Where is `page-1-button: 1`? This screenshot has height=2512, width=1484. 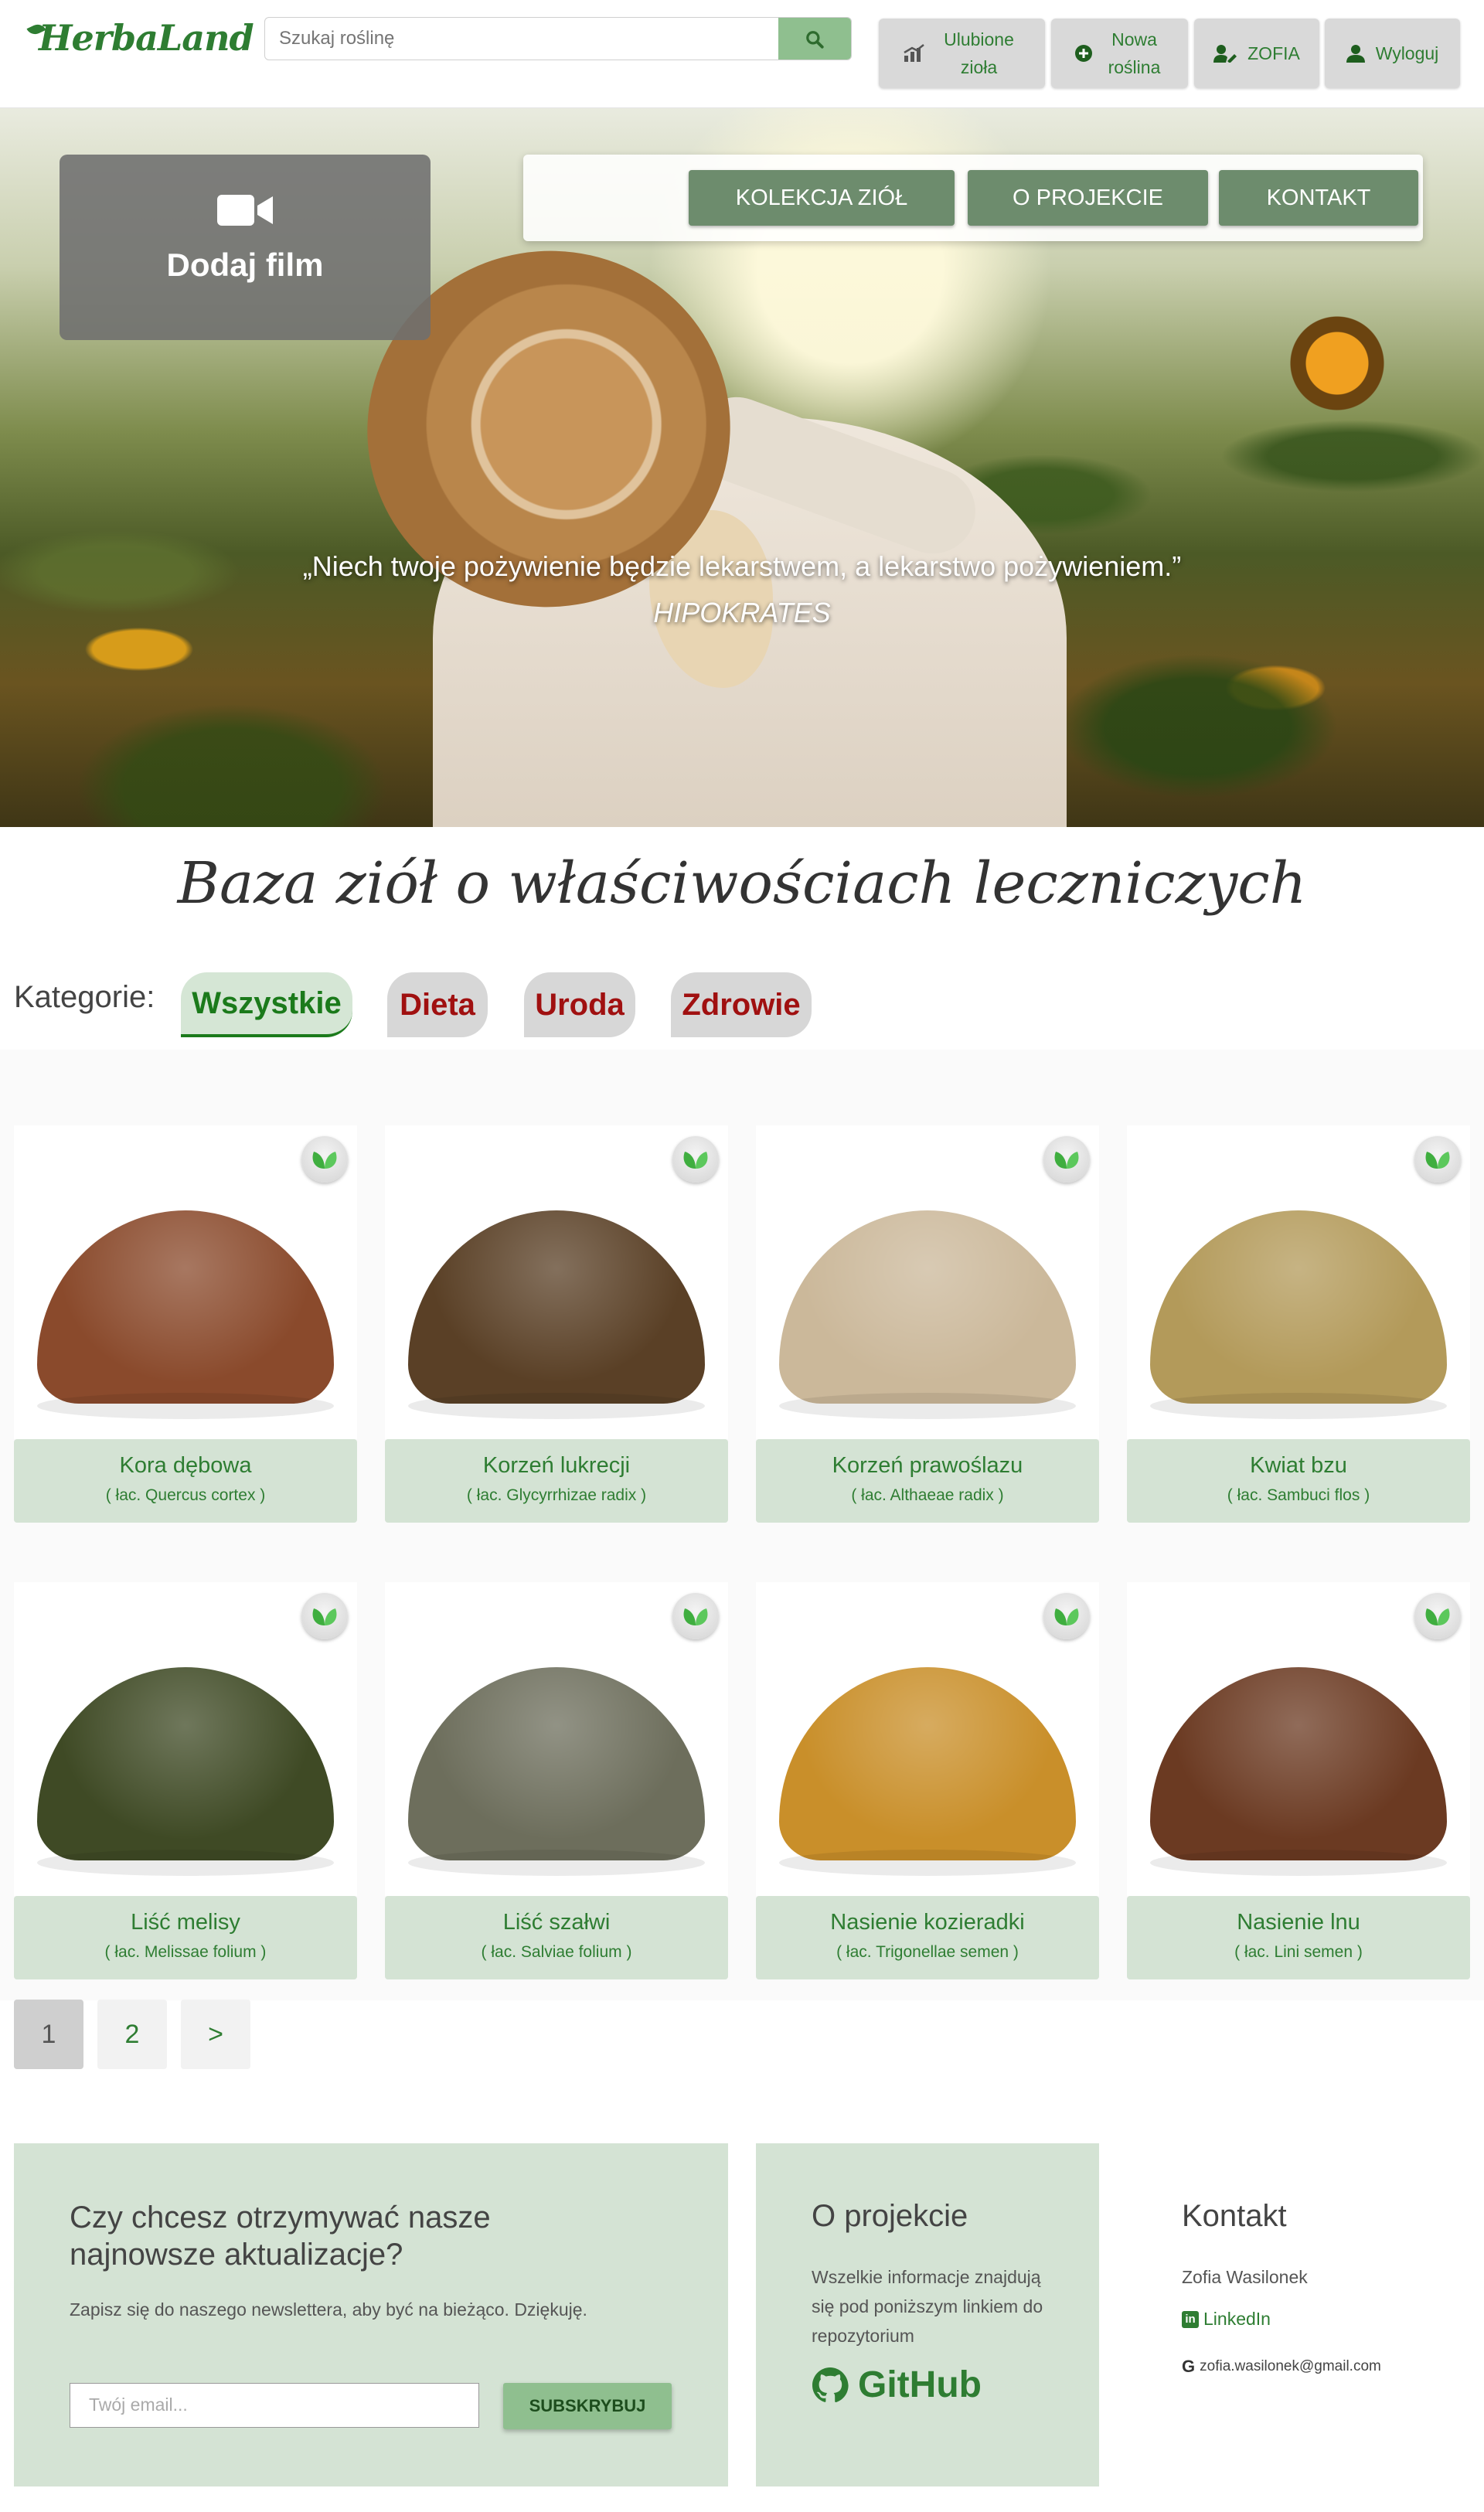
page-1-button: 1 is located at coordinates (48, 2034).